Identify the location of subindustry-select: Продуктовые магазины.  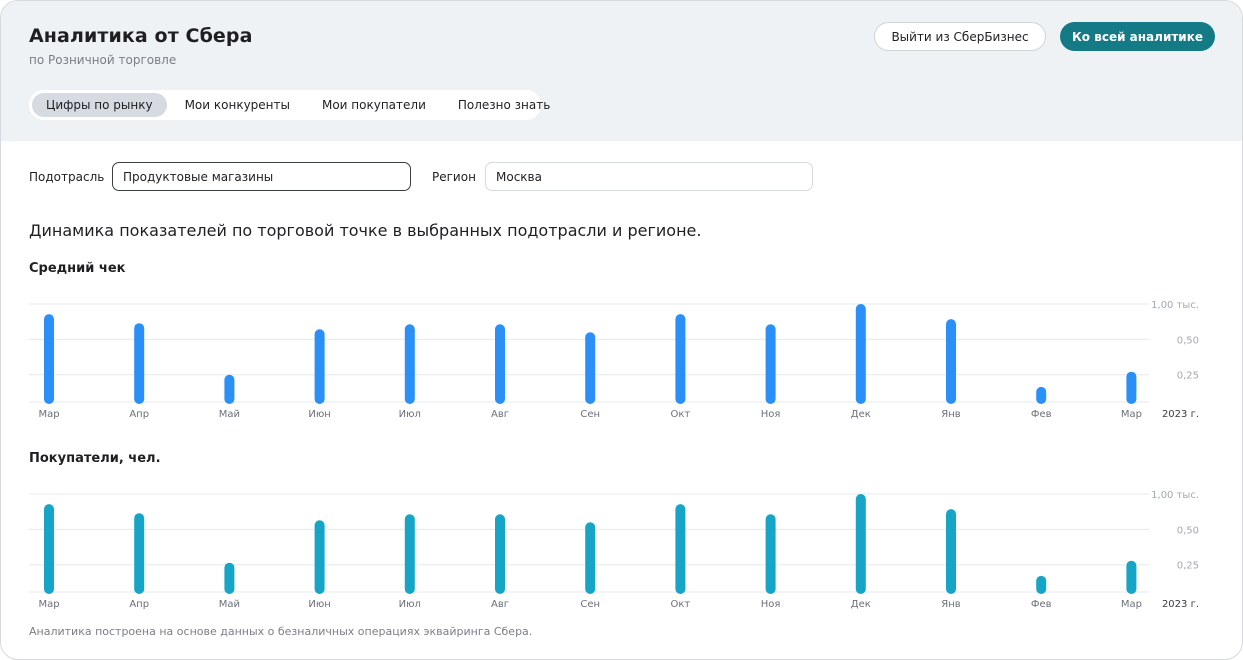
(261, 176).